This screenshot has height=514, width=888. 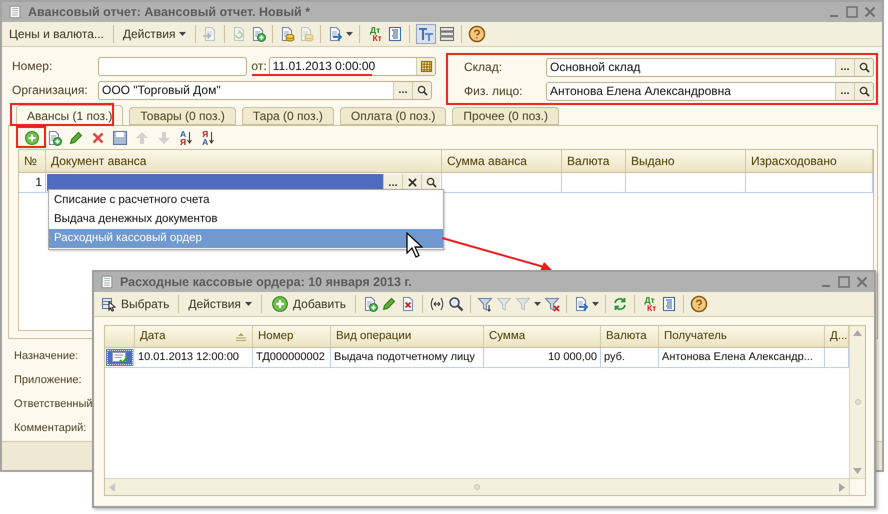 I want to click on cross-icon, so click(x=98, y=138).